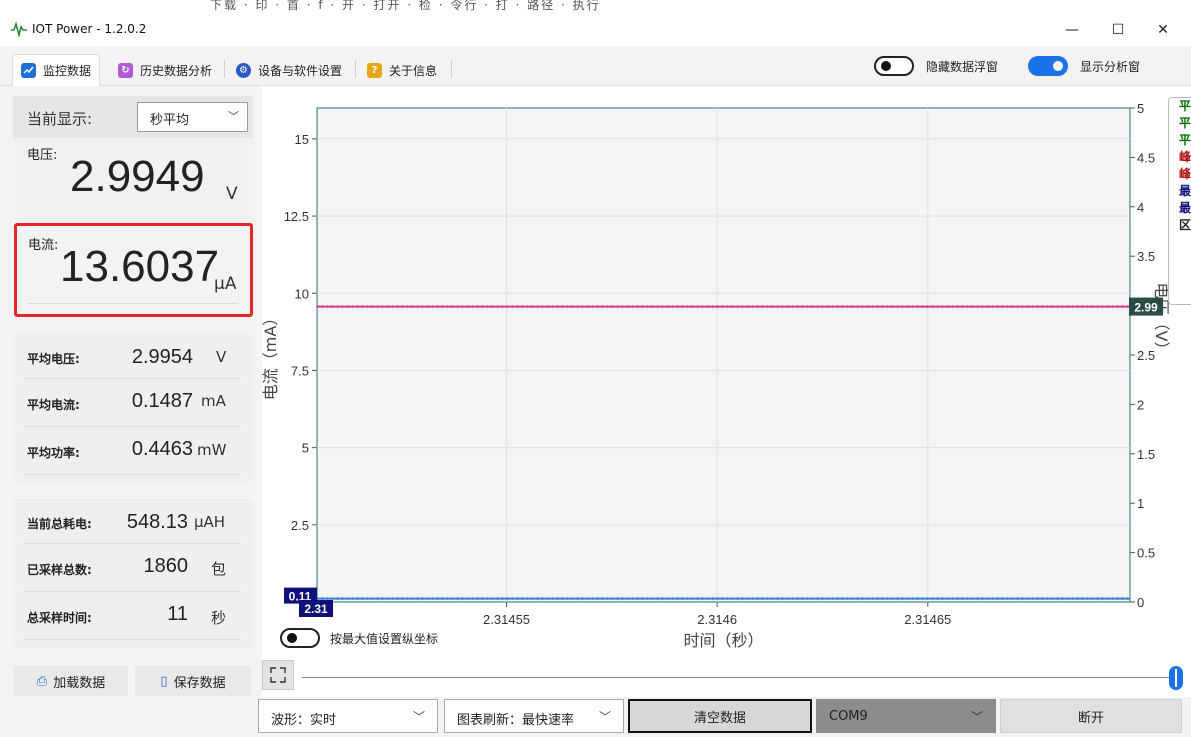 This screenshot has width=1191, height=737. I want to click on voltage-label: 电压:, so click(42, 155).